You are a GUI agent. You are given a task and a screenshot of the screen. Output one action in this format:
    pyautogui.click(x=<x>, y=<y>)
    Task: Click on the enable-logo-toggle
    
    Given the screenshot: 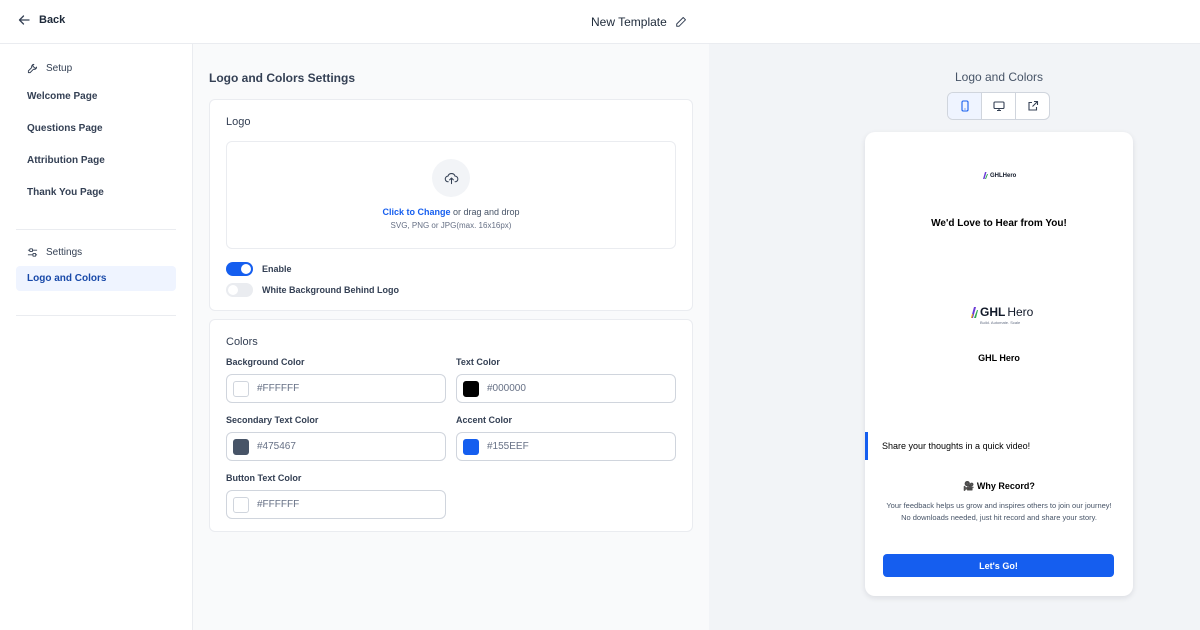 What is the action you would take?
    pyautogui.click(x=239, y=269)
    